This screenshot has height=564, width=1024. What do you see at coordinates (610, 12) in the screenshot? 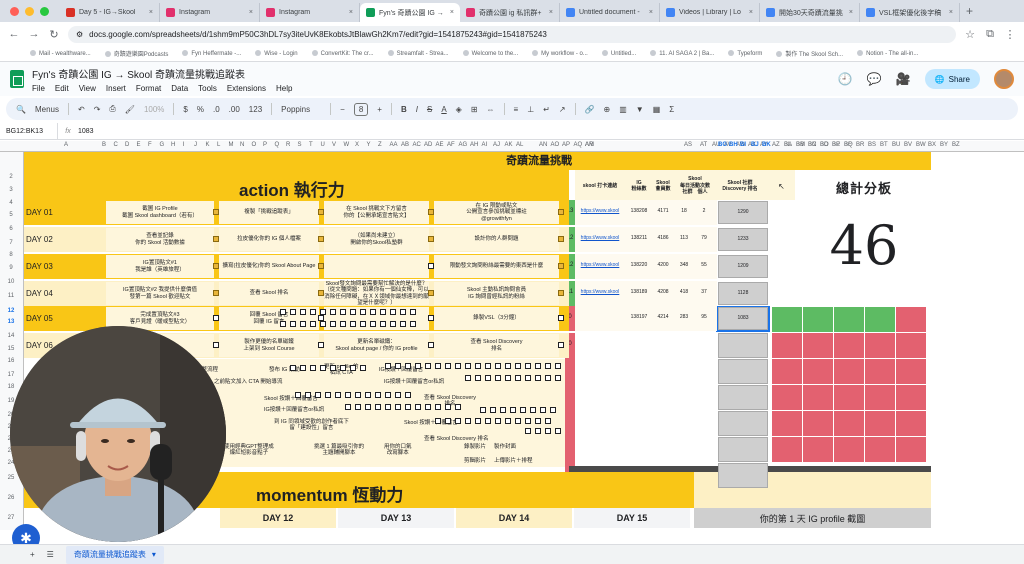
I see `browser-tab: Untitled document - ×` at bounding box center [610, 12].